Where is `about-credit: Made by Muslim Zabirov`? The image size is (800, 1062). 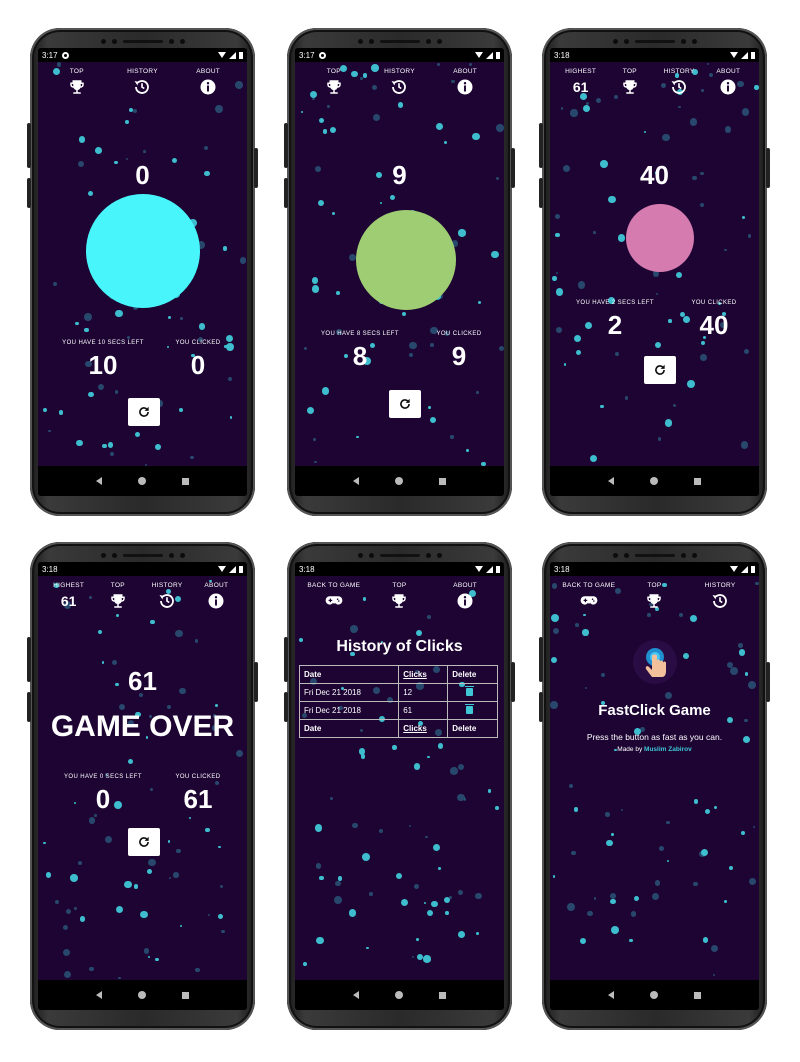
about-credit: Made by Muslim Zabirov is located at coordinates (654, 749).